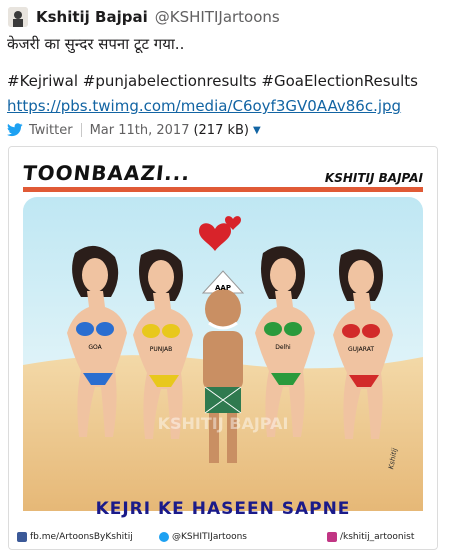 This screenshot has width=461, height=558. I want to click on instagram-credit: /kshitij_artoonist, so click(370, 537).